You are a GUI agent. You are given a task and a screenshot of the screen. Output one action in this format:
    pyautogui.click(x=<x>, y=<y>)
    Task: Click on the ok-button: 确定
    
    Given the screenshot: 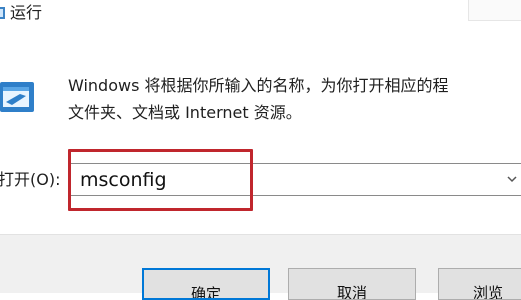 What is the action you would take?
    pyautogui.click(x=206, y=284)
    